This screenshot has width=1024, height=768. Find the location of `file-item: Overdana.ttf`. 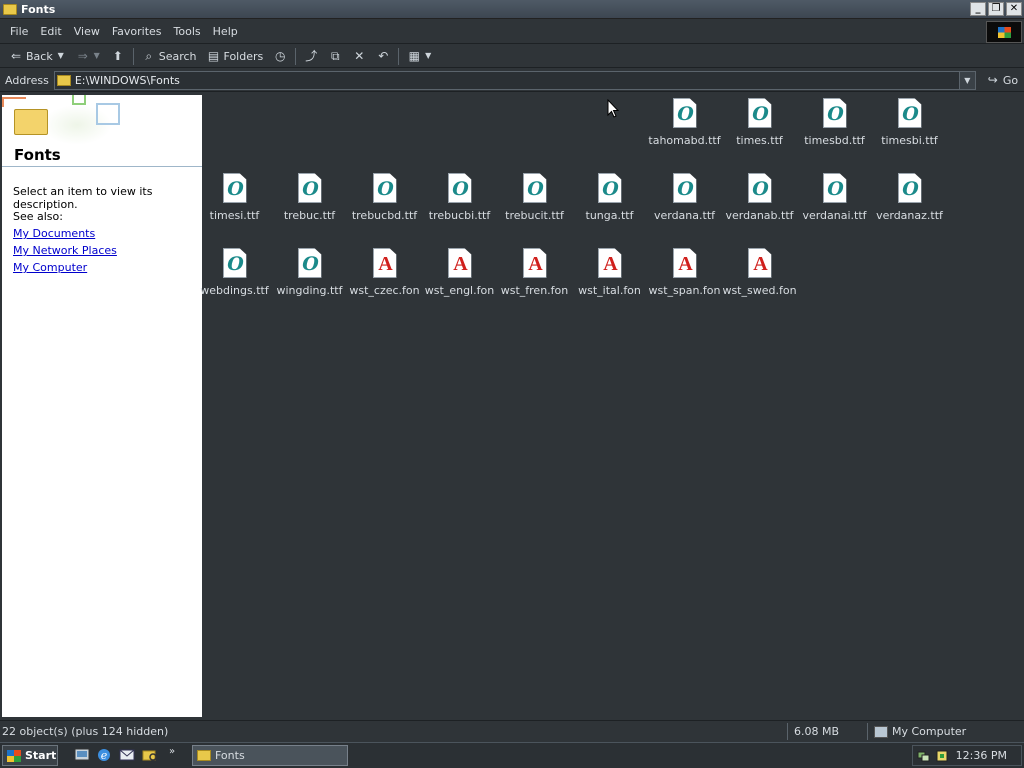

file-item: Overdana.ttf is located at coordinates (684, 203).